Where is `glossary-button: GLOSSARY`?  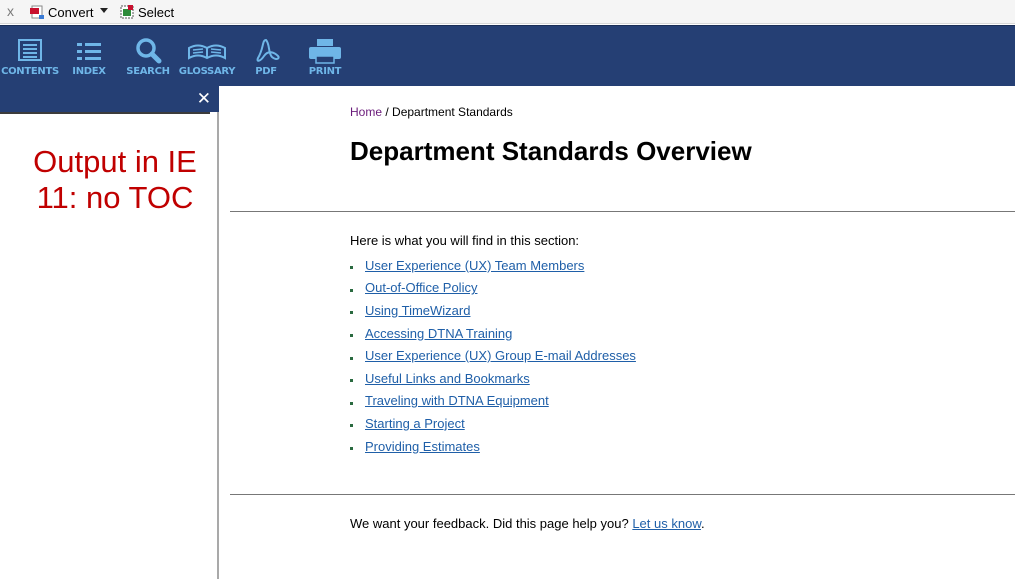 glossary-button: GLOSSARY is located at coordinates (207, 57).